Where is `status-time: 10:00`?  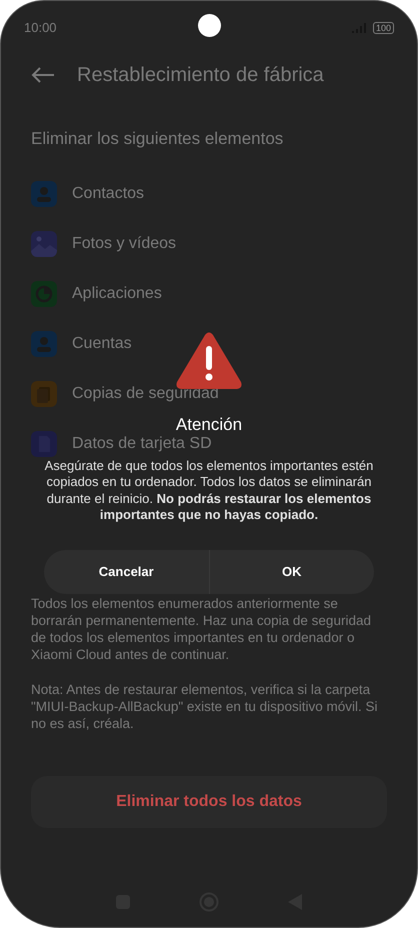
status-time: 10:00 is located at coordinates (40, 28).